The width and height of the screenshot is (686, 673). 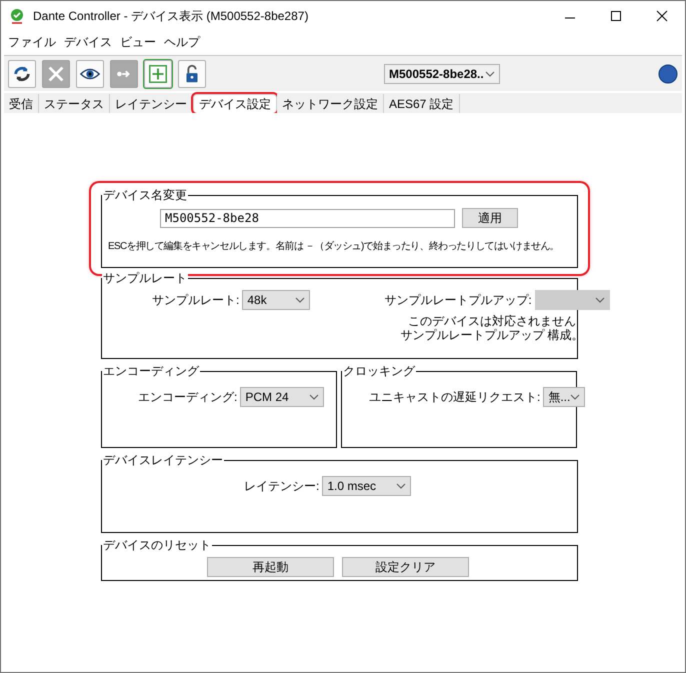 What do you see at coordinates (88, 42) in the screenshot?
I see `menu-item: デバイス` at bounding box center [88, 42].